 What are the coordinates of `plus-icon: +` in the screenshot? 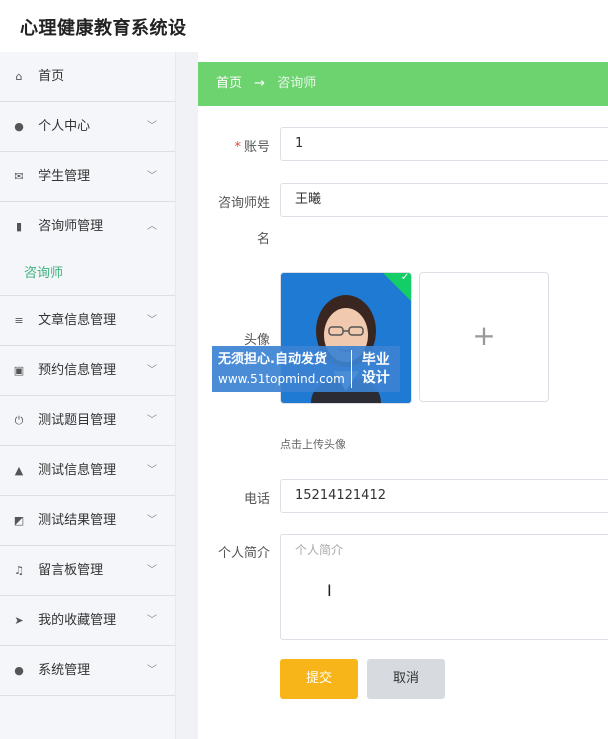 It's located at (484, 335).